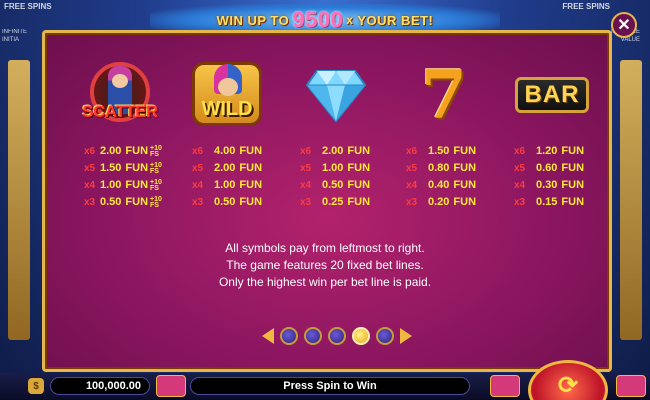 This screenshot has height=400, width=650. I want to click on banner-suffix: YOUR BET!, so click(395, 20).